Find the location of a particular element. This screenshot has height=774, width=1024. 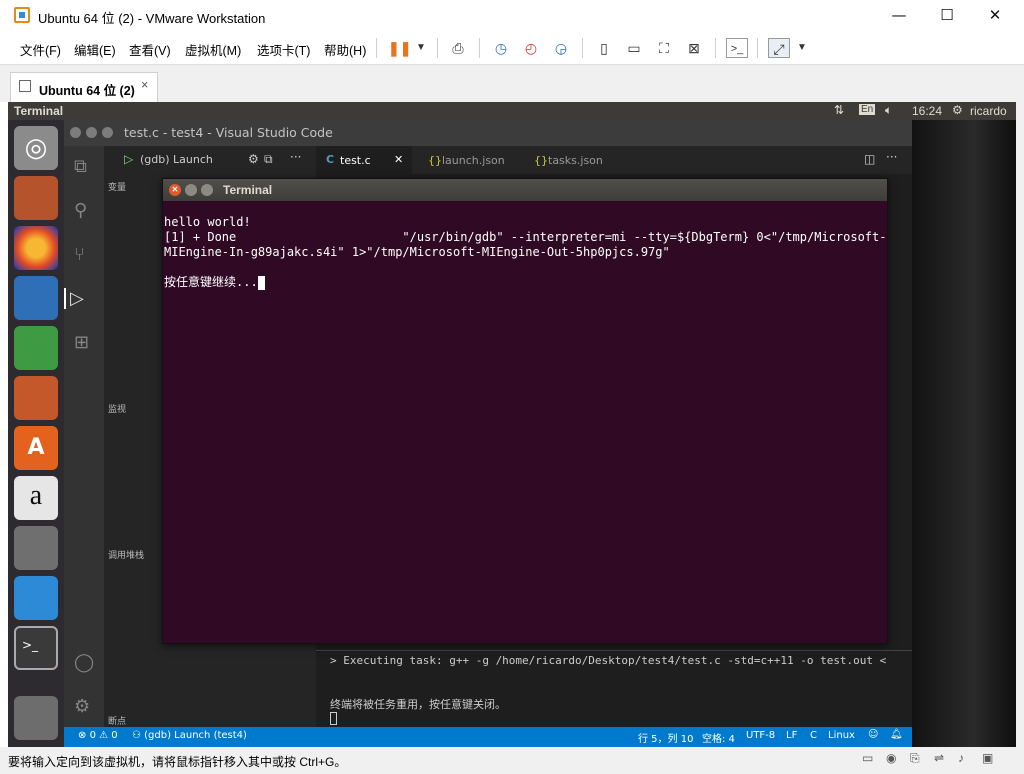

feedback-icon: ☺ is located at coordinates (873, 734).